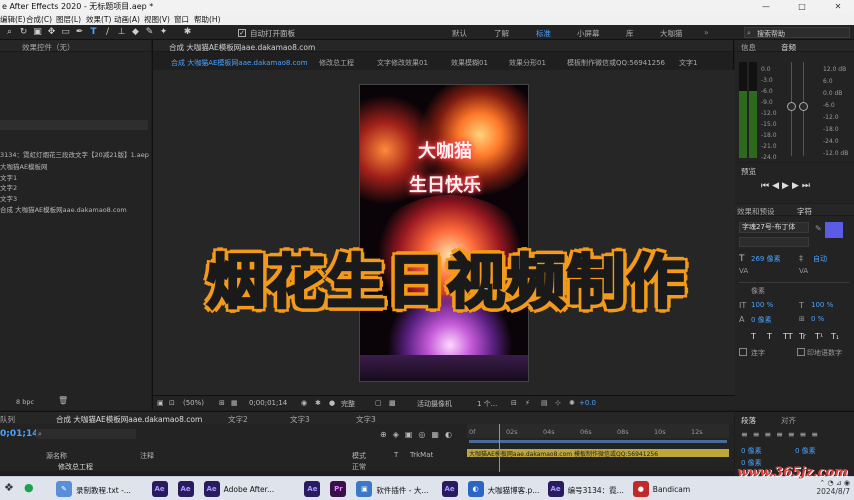 This screenshot has width=854, height=500. Describe the element at coordinates (419, 434) in the screenshot. I see `timeline-switch-icons: ⊕◈▣◎▦◐` at that location.